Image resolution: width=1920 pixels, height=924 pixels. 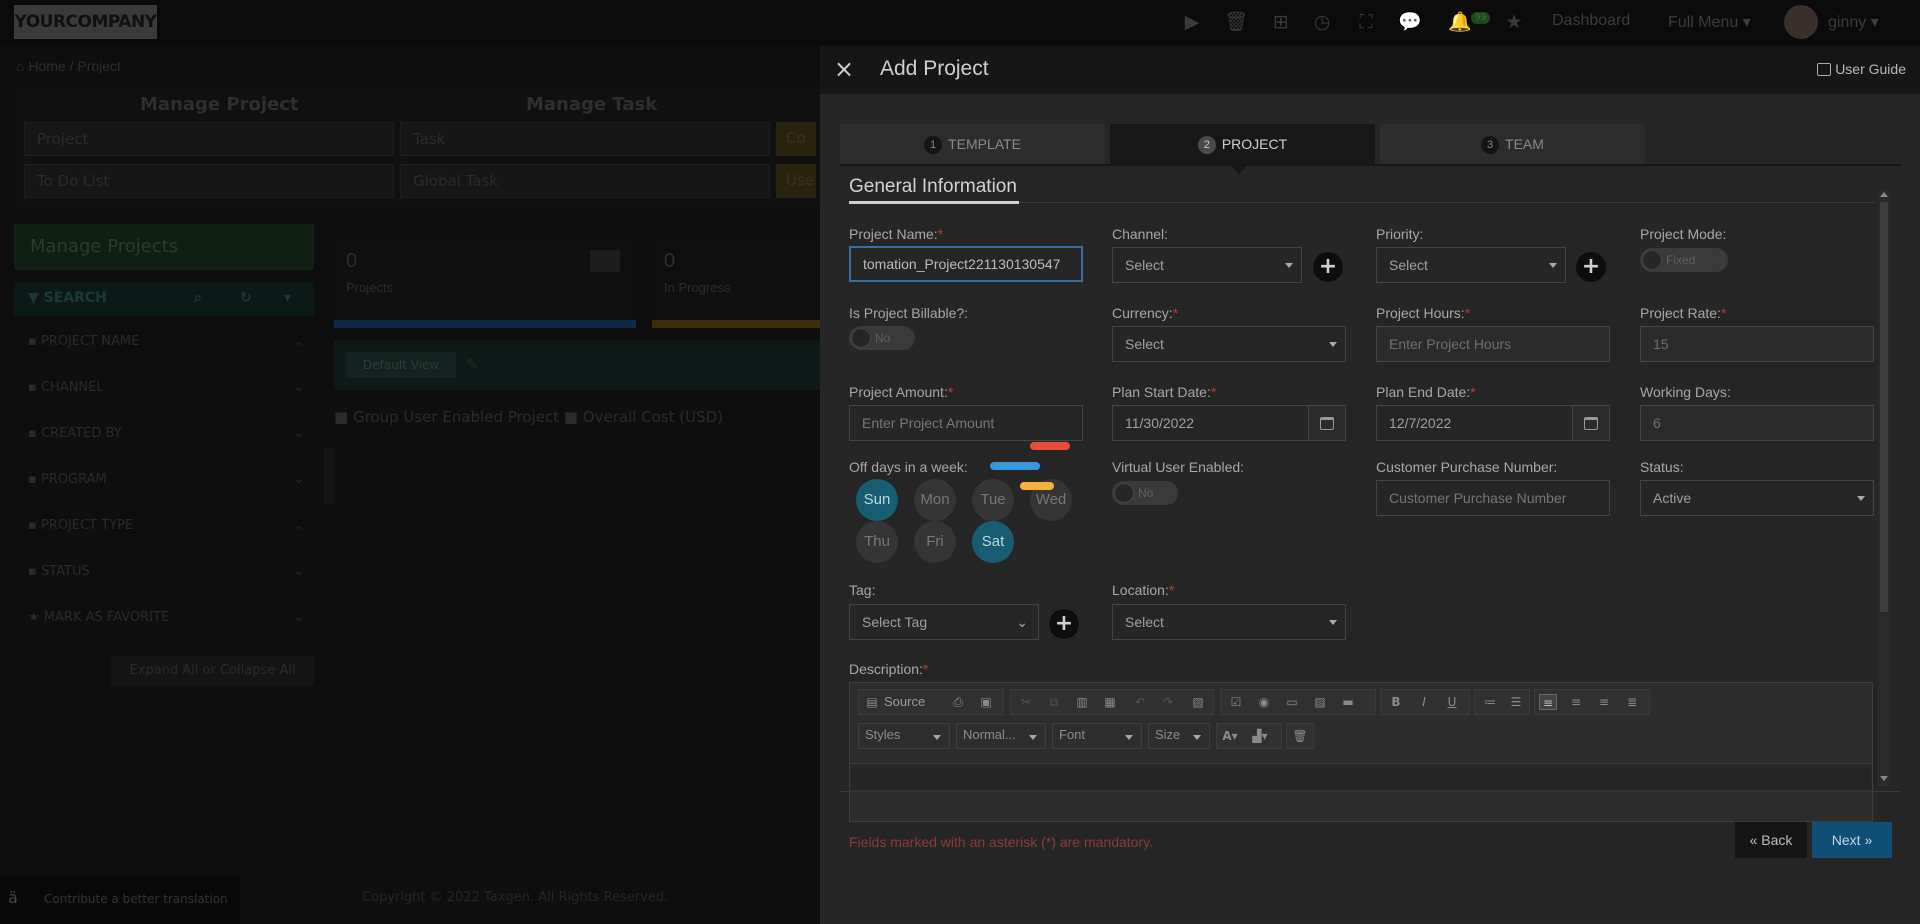 I want to click on user-guide-link: User Guide, so click(x=1861, y=69).